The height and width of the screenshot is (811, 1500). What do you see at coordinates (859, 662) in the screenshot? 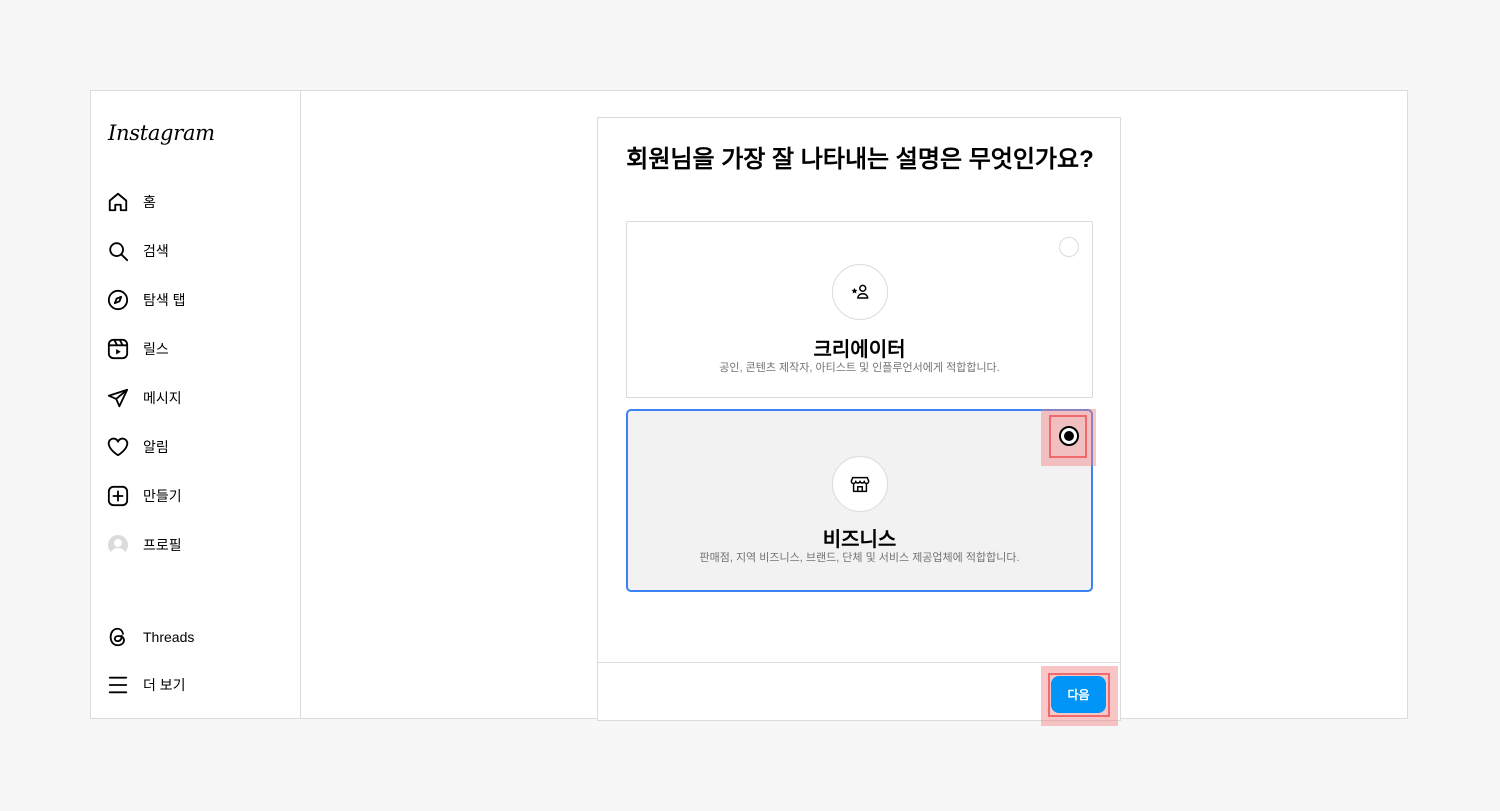
I see `footer-divider` at bounding box center [859, 662].